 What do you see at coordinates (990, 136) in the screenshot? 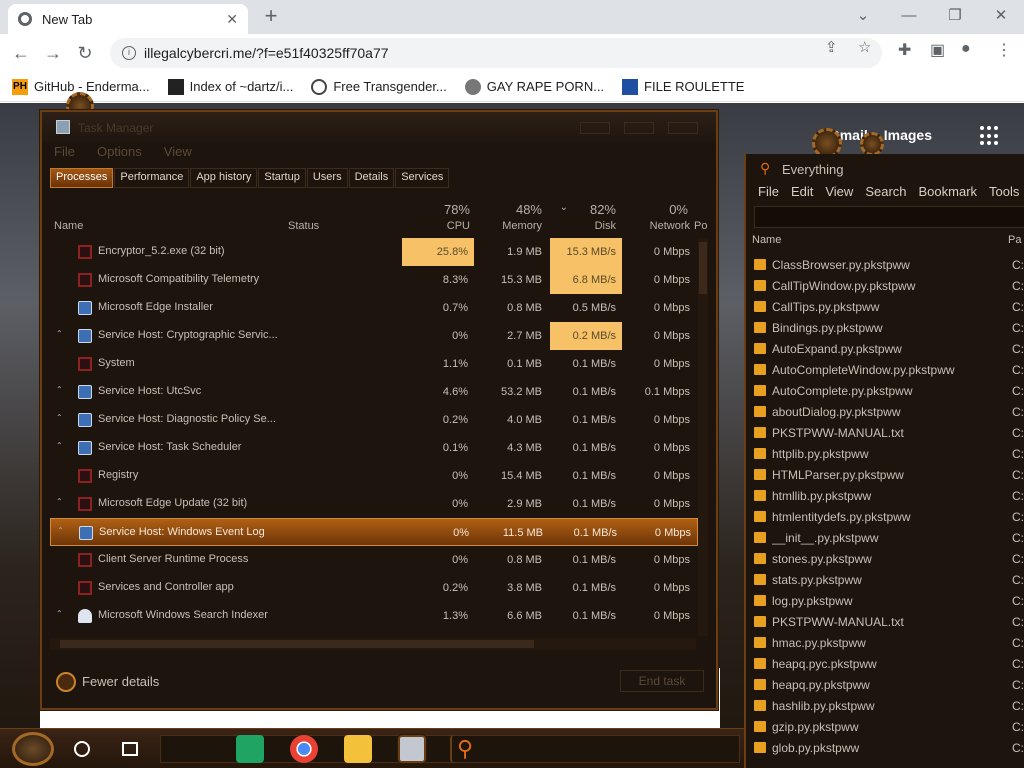
I see `google-apps-icon` at bounding box center [990, 136].